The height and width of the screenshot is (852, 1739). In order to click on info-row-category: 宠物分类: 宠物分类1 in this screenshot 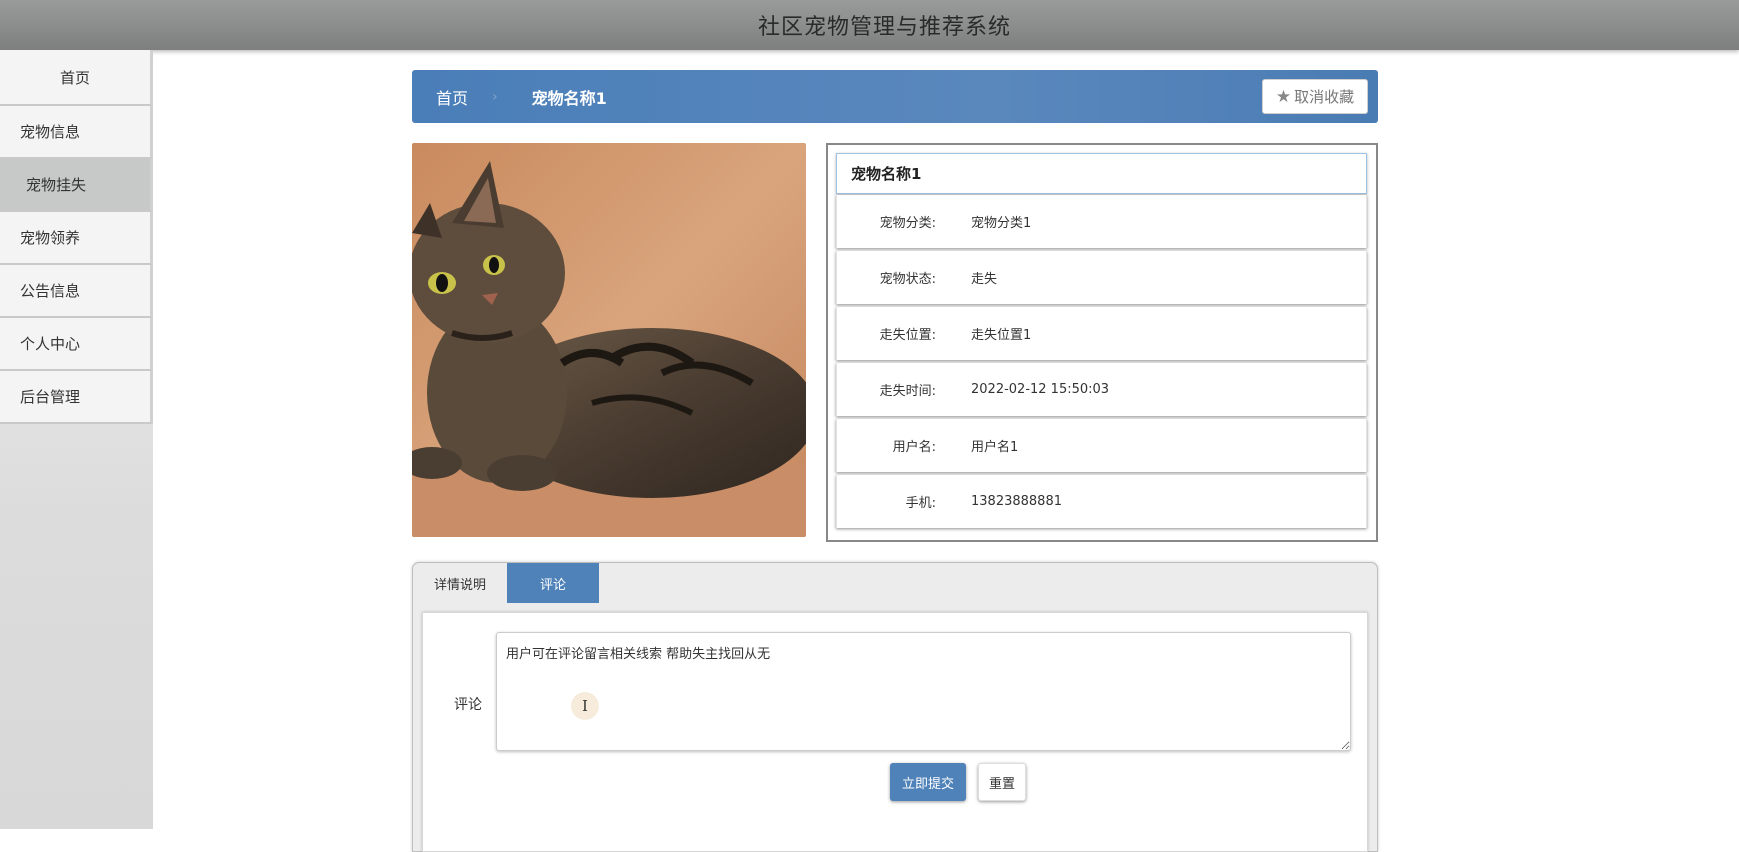, I will do `click(1101, 221)`.